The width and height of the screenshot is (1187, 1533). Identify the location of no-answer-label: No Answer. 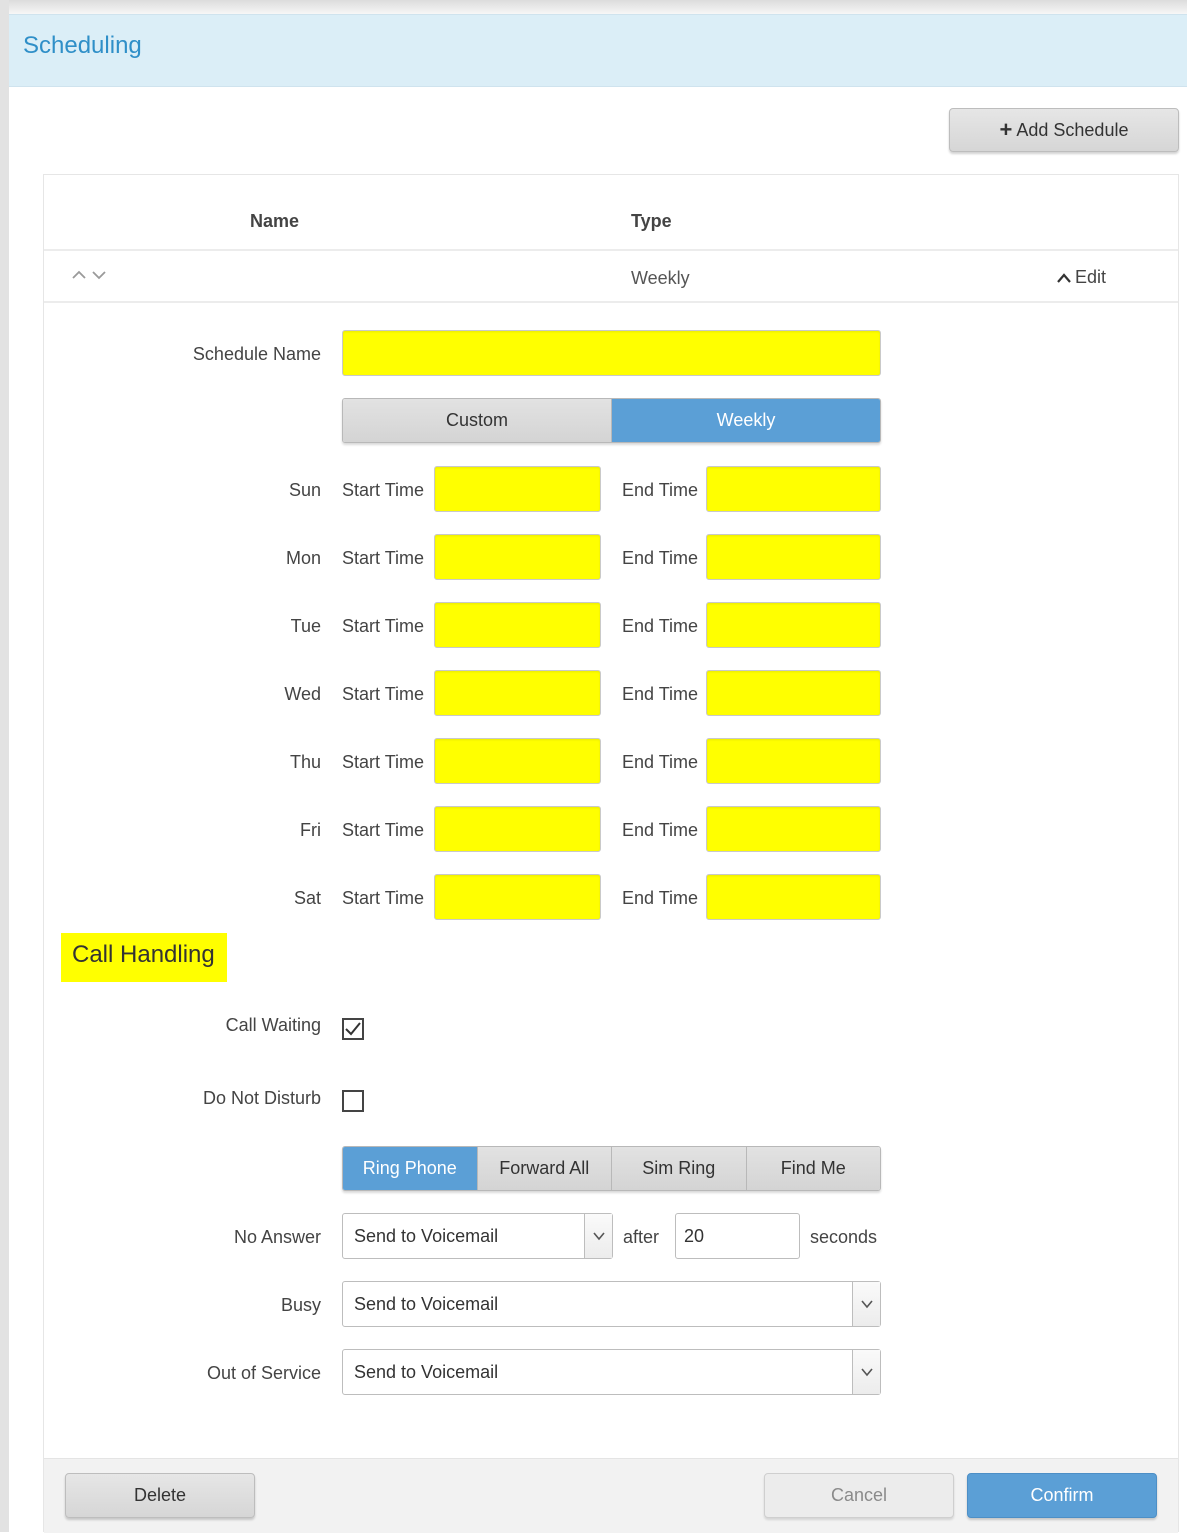
(277, 1237).